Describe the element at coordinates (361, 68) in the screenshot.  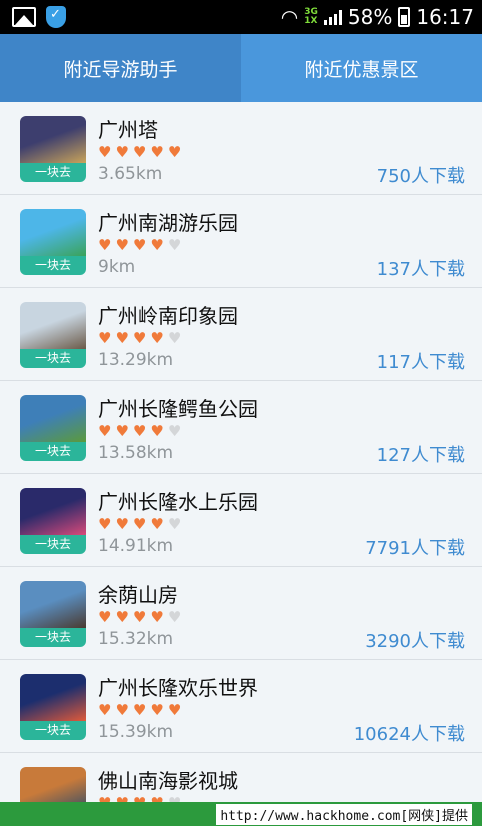
I see `tab-nearby-deals: 附近优惠景区` at that location.